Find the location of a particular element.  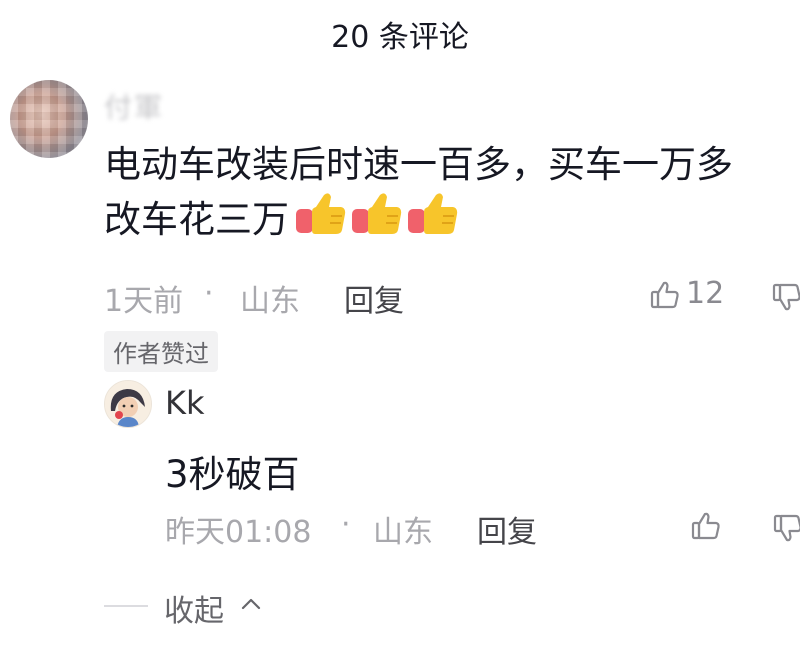

reply-username: Kk is located at coordinates (185, 403).